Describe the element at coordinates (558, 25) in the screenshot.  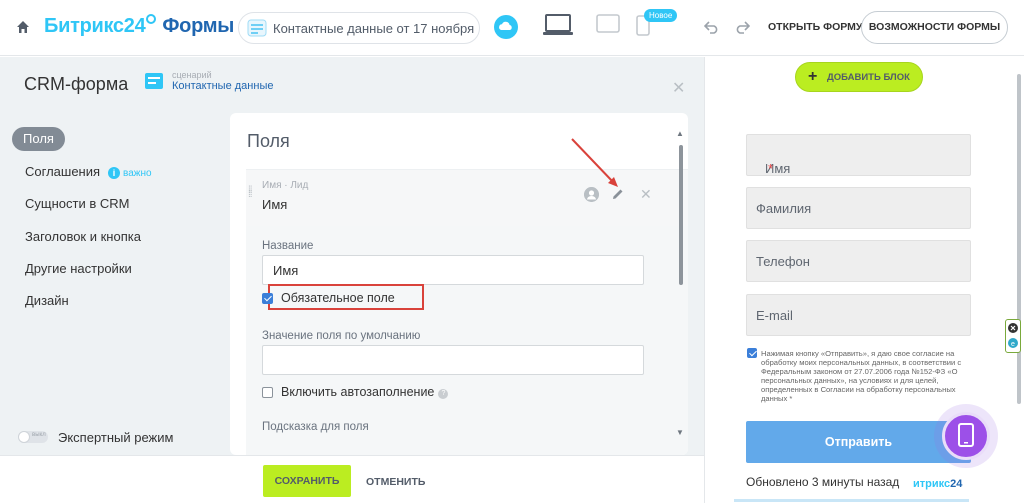
I see `laptop-icon` at that location.